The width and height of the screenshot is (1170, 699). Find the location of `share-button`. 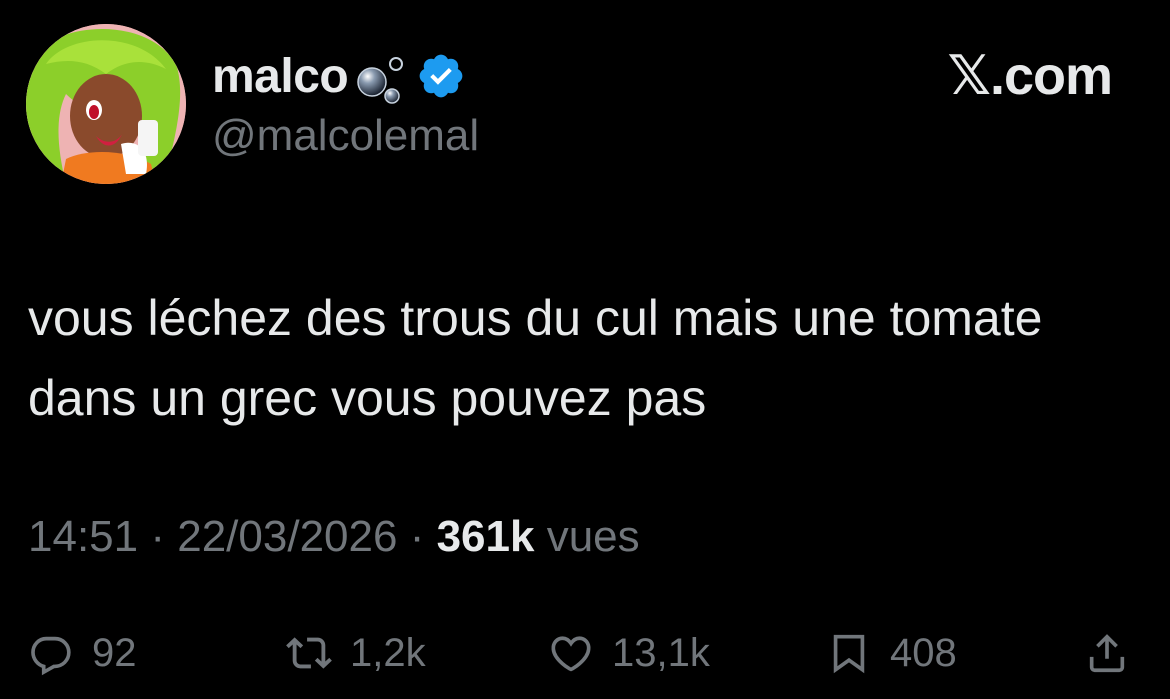

share-button is located at coordinates (1107, 653).